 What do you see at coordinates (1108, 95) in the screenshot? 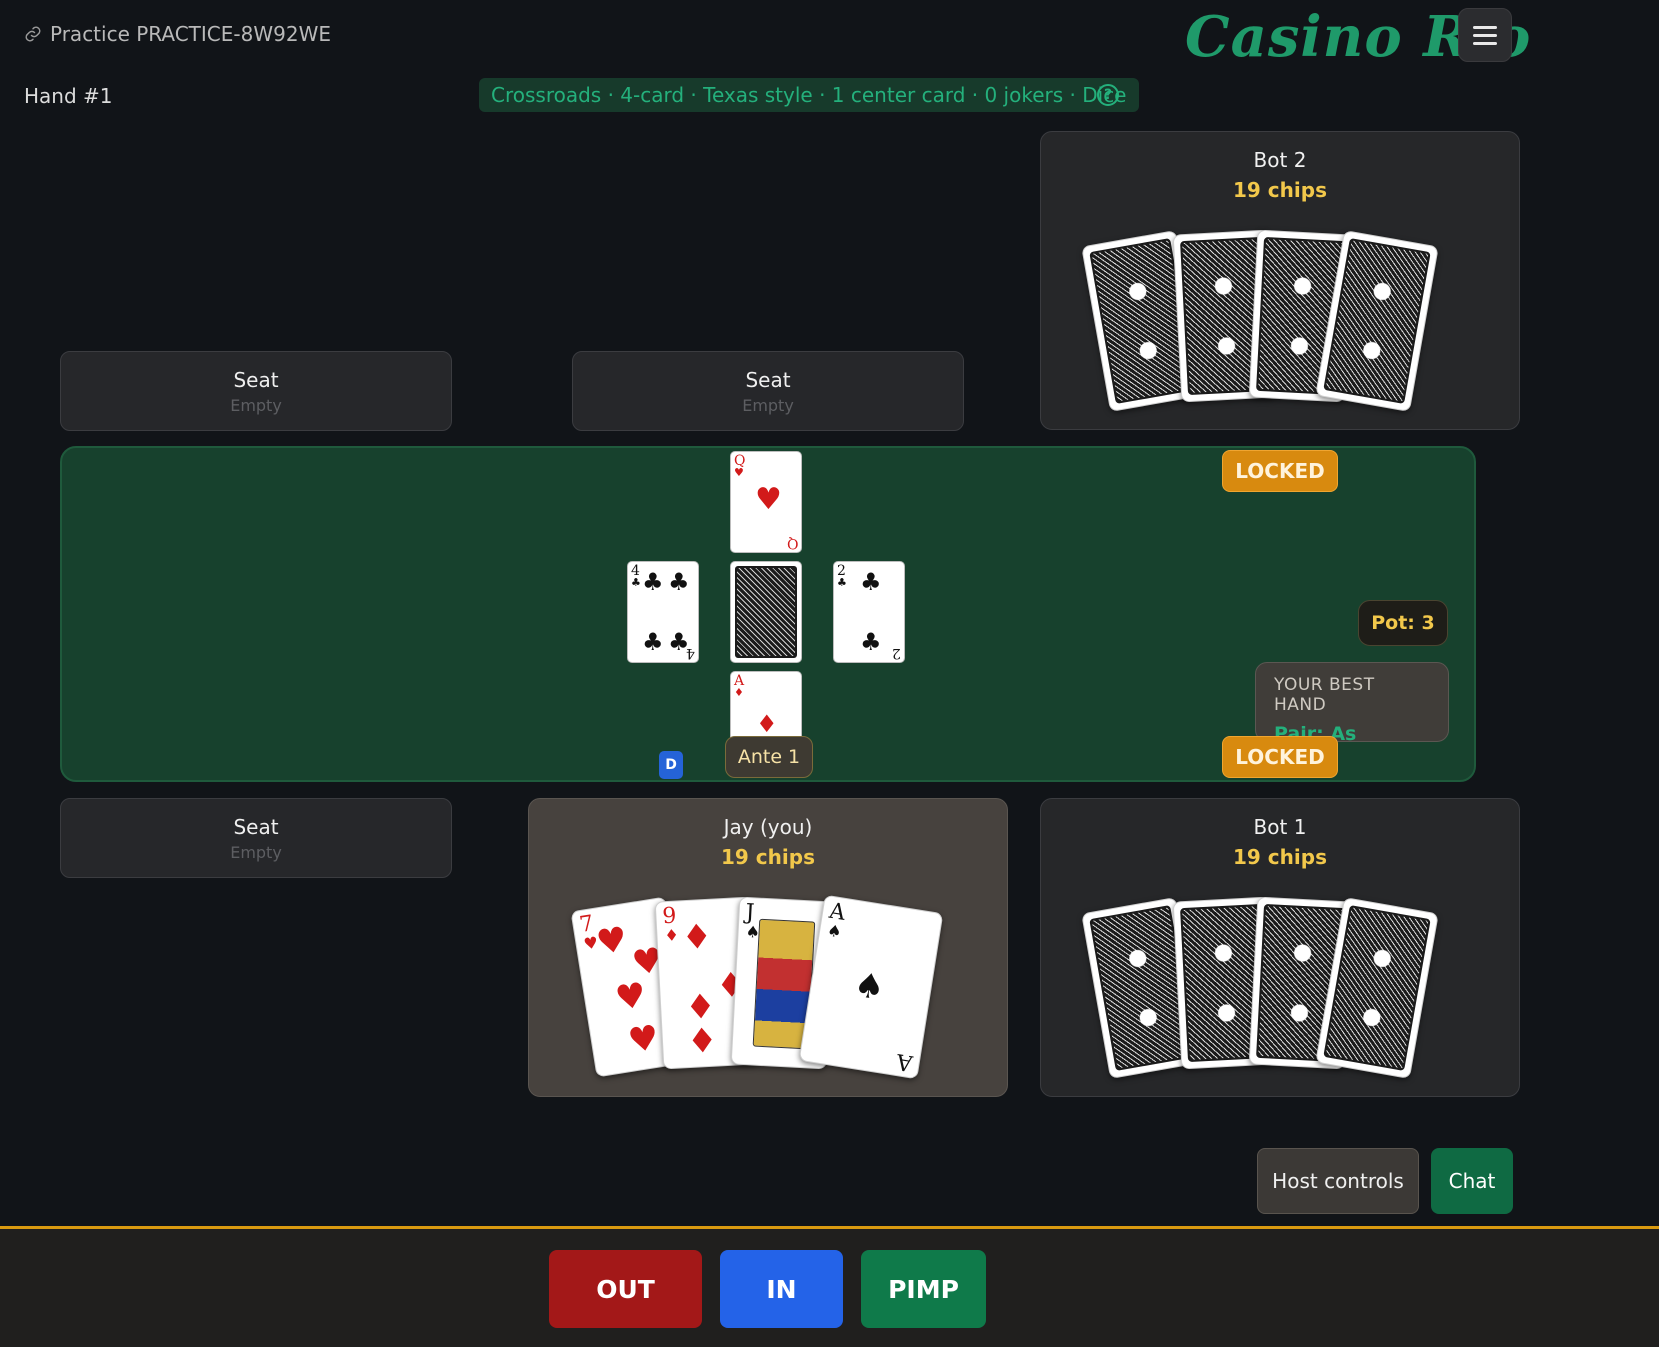
I see `help-icon: ?` at bounding box center [1108, 95].